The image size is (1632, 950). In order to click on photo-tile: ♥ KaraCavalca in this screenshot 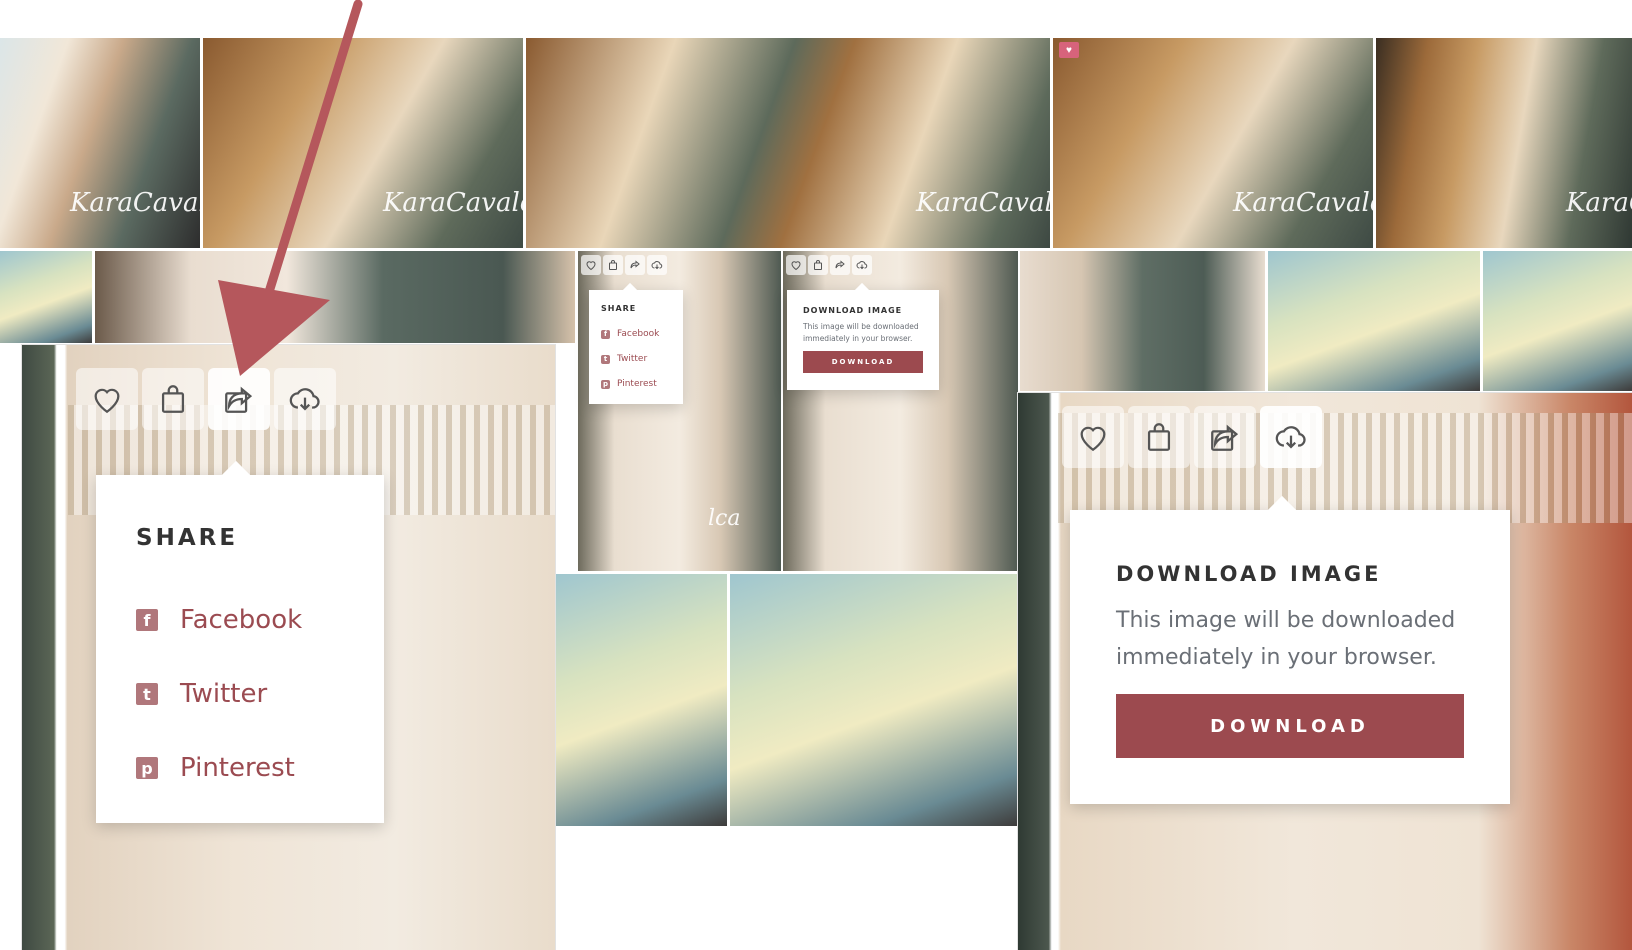, I will do `click(1213, 143)`.